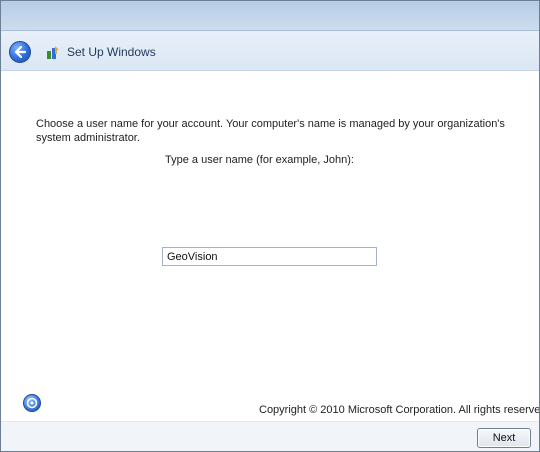 Image resolution: width=540 pixels, height=452 pixels. What do you see at coordinates (269, 256) in the screenshot?
I see `username-input` at bounding box center [269, 256].